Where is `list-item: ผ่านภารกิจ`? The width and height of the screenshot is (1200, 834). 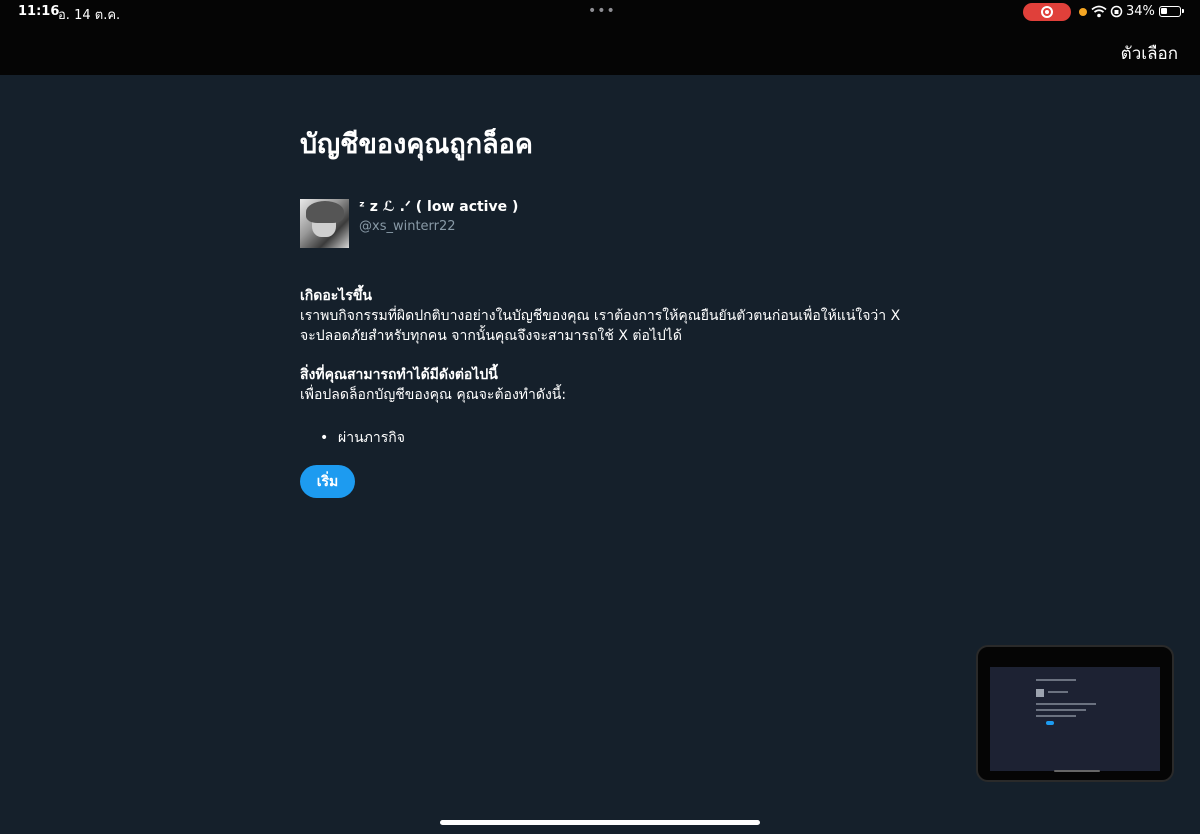
list-item: ผ่านภารกิจ is located at coordinates (362, 438).